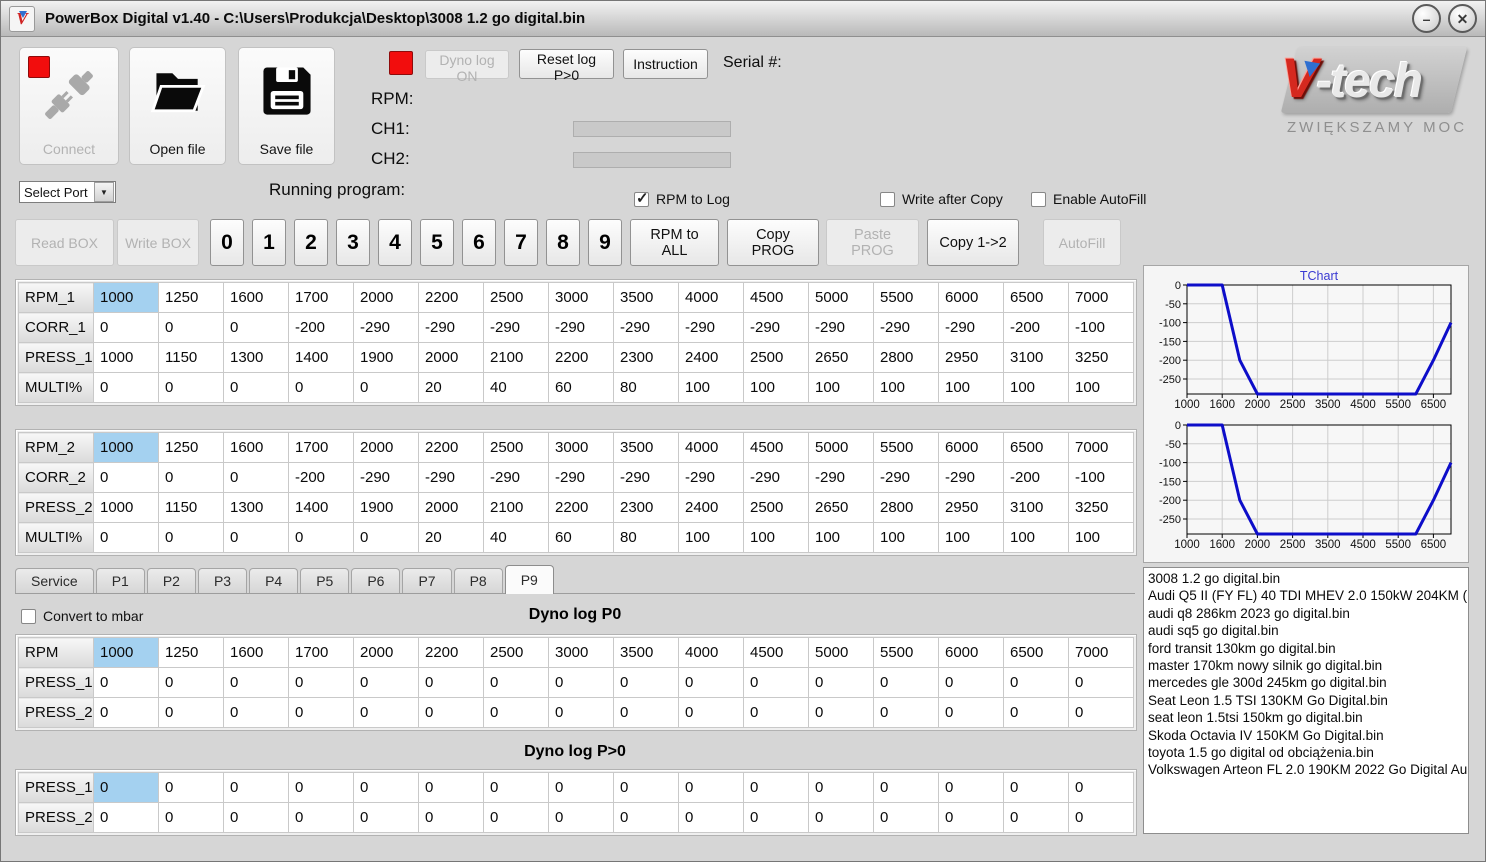  Describe the element at coordinates (437, 242) in the screenshot. I see `digit-button-5: 5` at that location.